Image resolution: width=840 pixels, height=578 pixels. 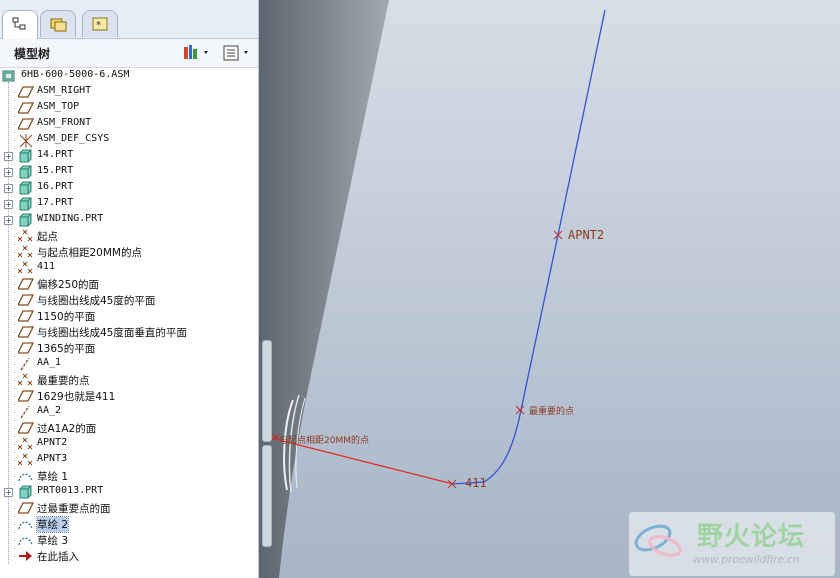 I want to click on watermark-url: www.proewildfire.cn, so click(x=746, y=560).